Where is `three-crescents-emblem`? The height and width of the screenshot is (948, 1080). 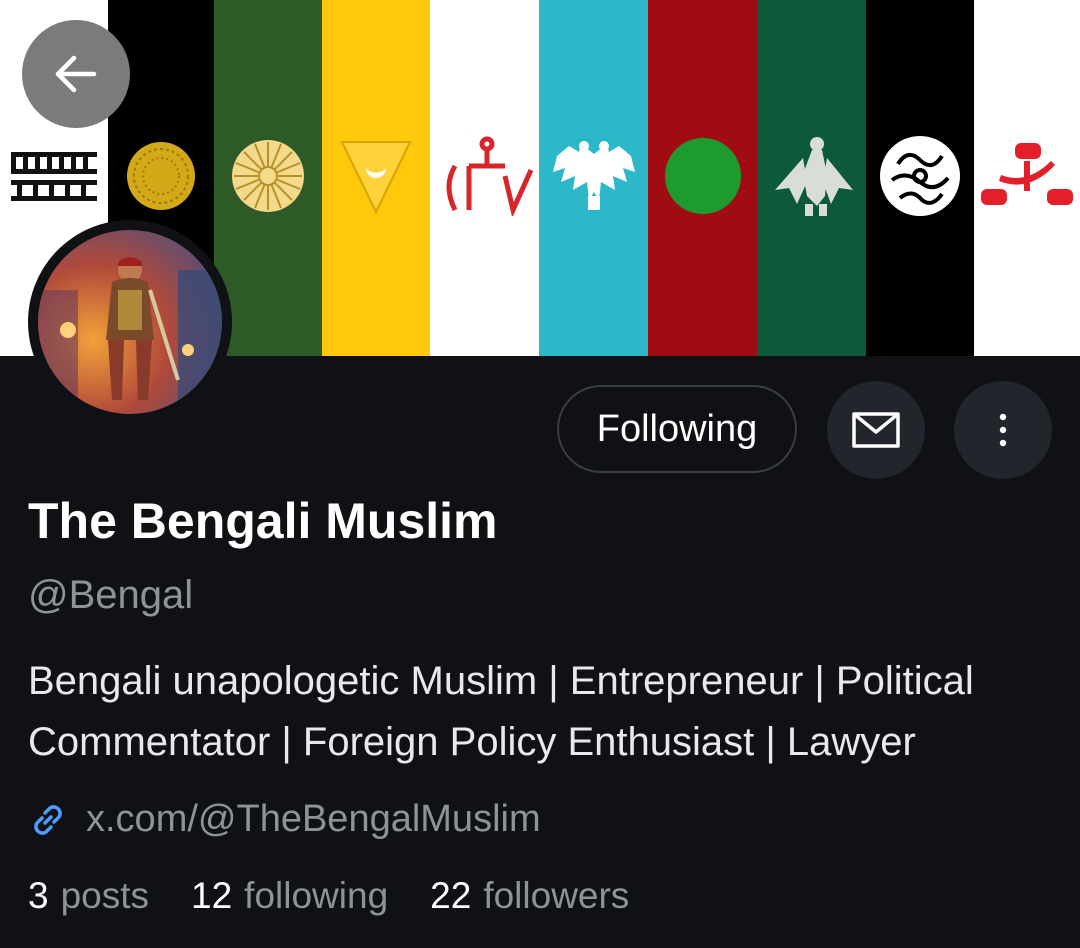 three-crescents-emblem is located at coordinates (702, 176).